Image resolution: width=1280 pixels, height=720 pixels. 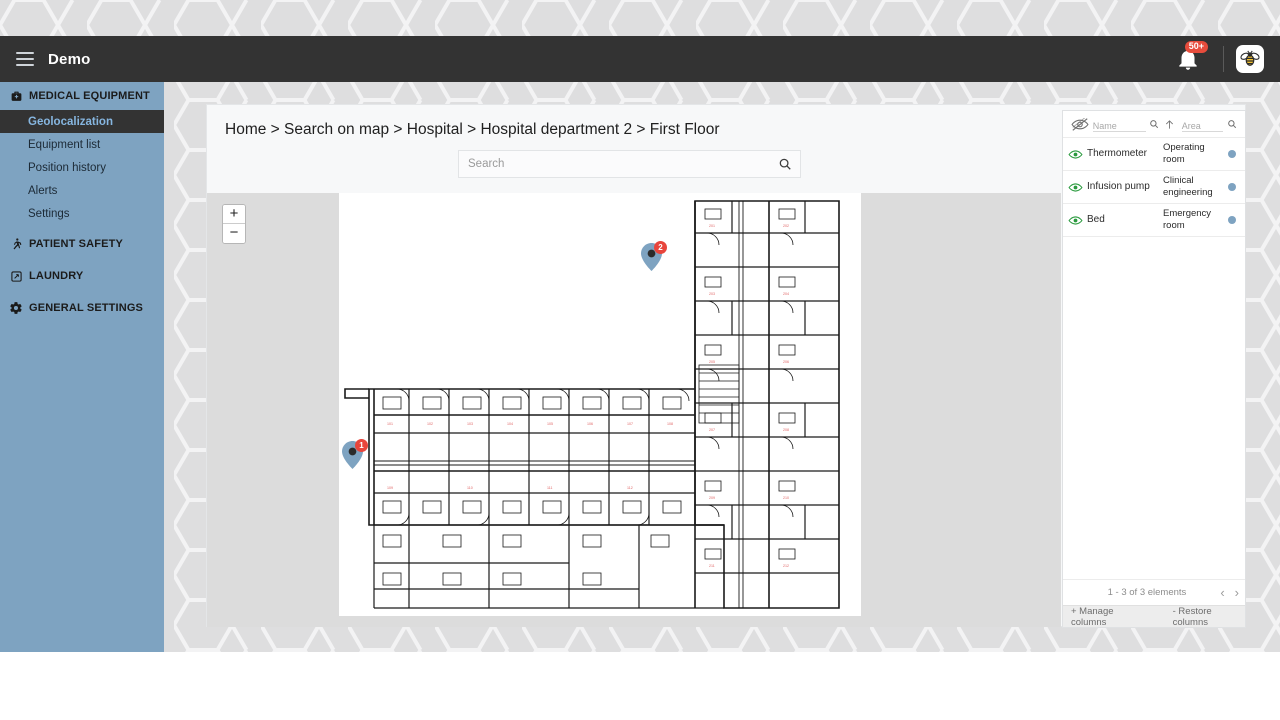 I want to click on sidebar-item-label: Alerts, so click(x=43, y=190).